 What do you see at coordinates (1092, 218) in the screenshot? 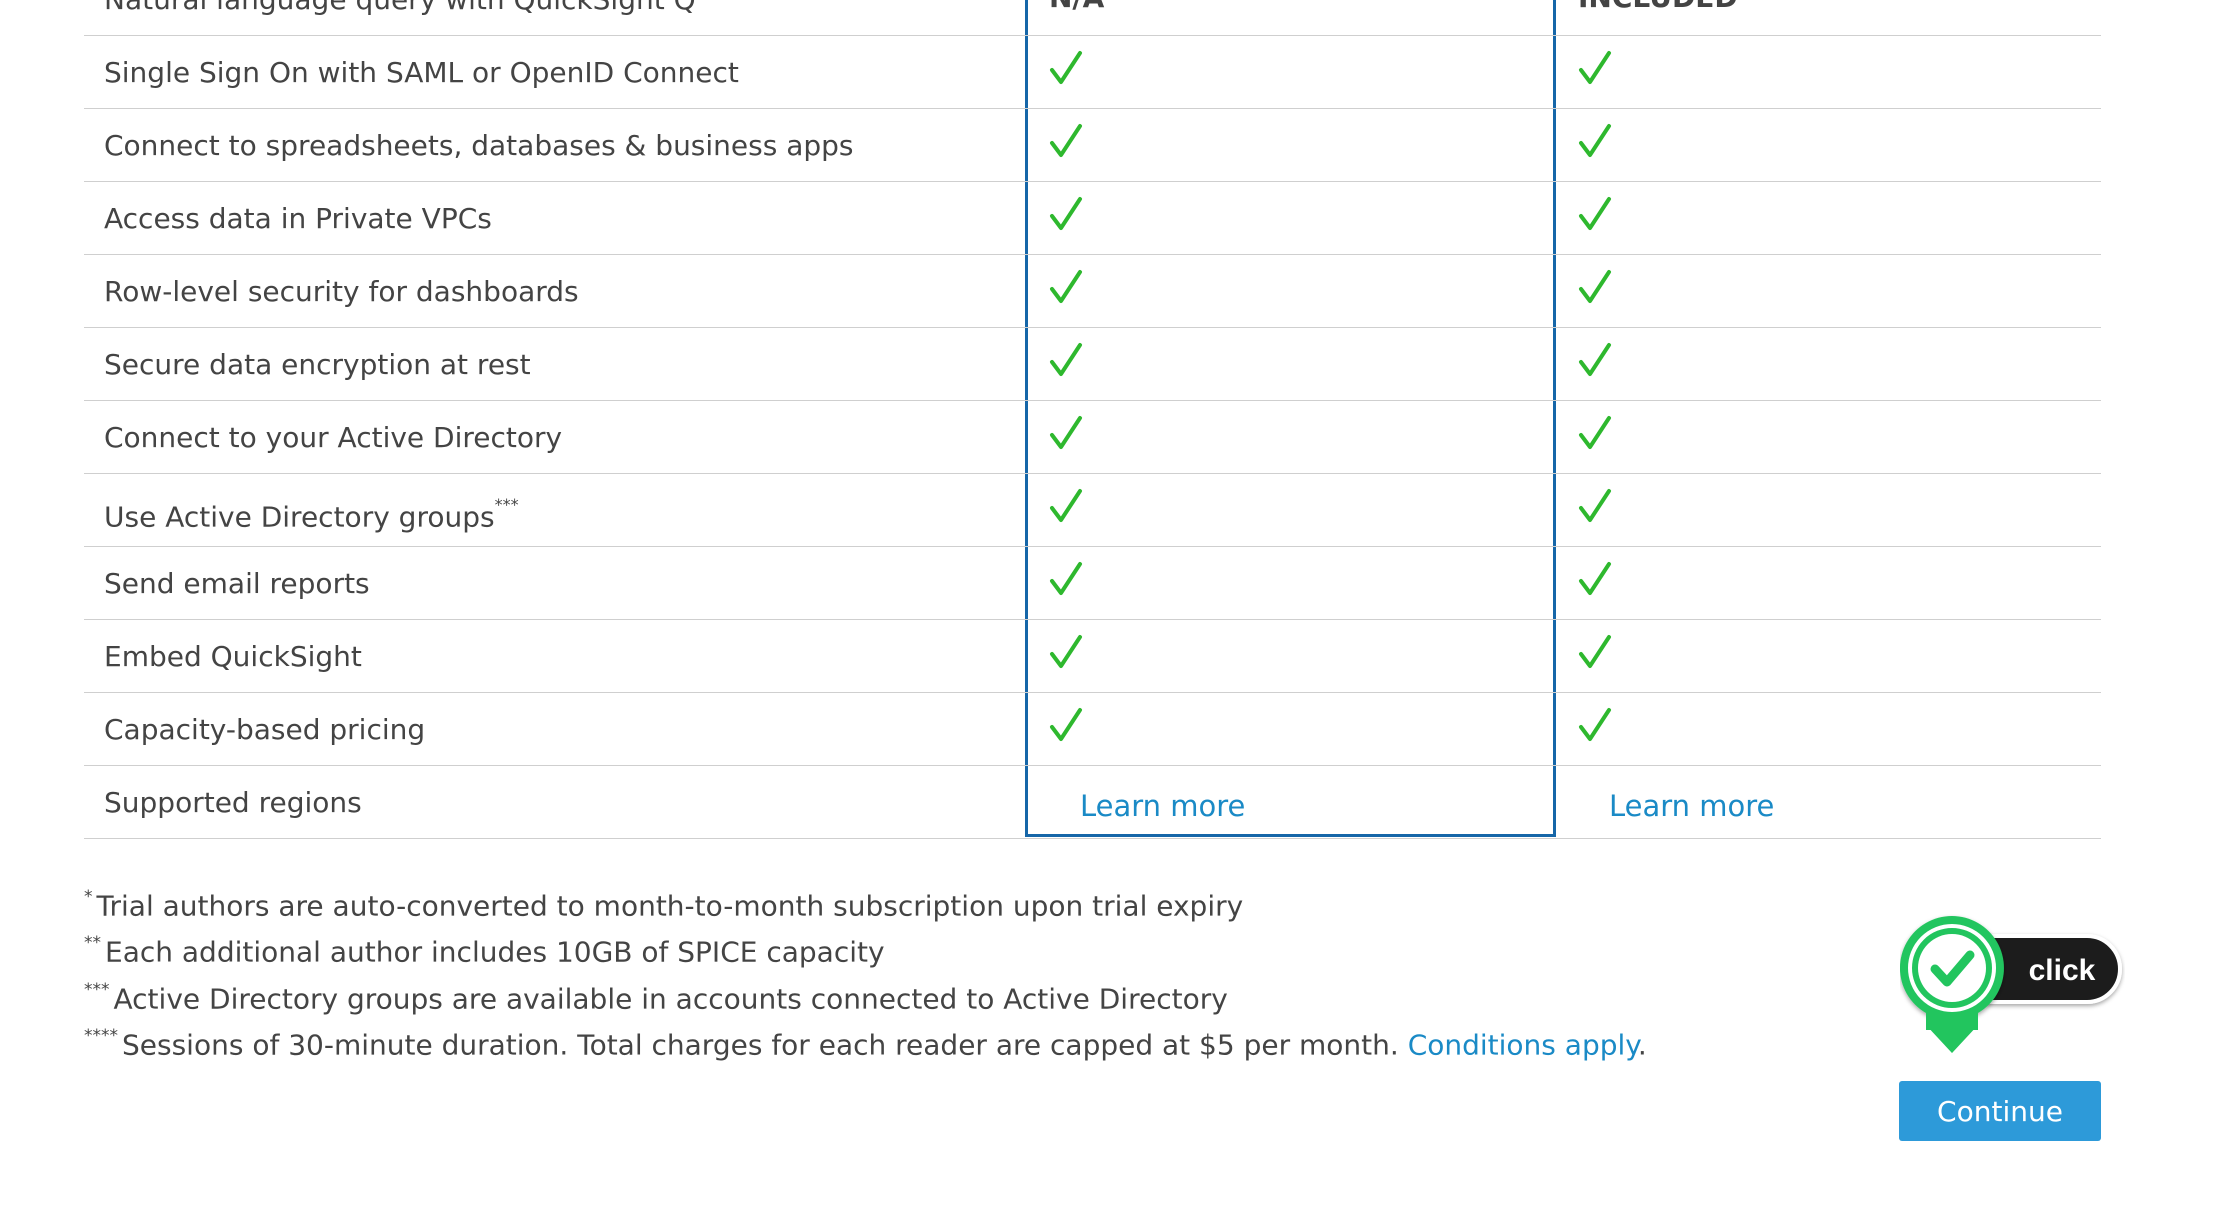
I see `table-row: Access data in Private VPCs` at bounding box center [1092, 218].